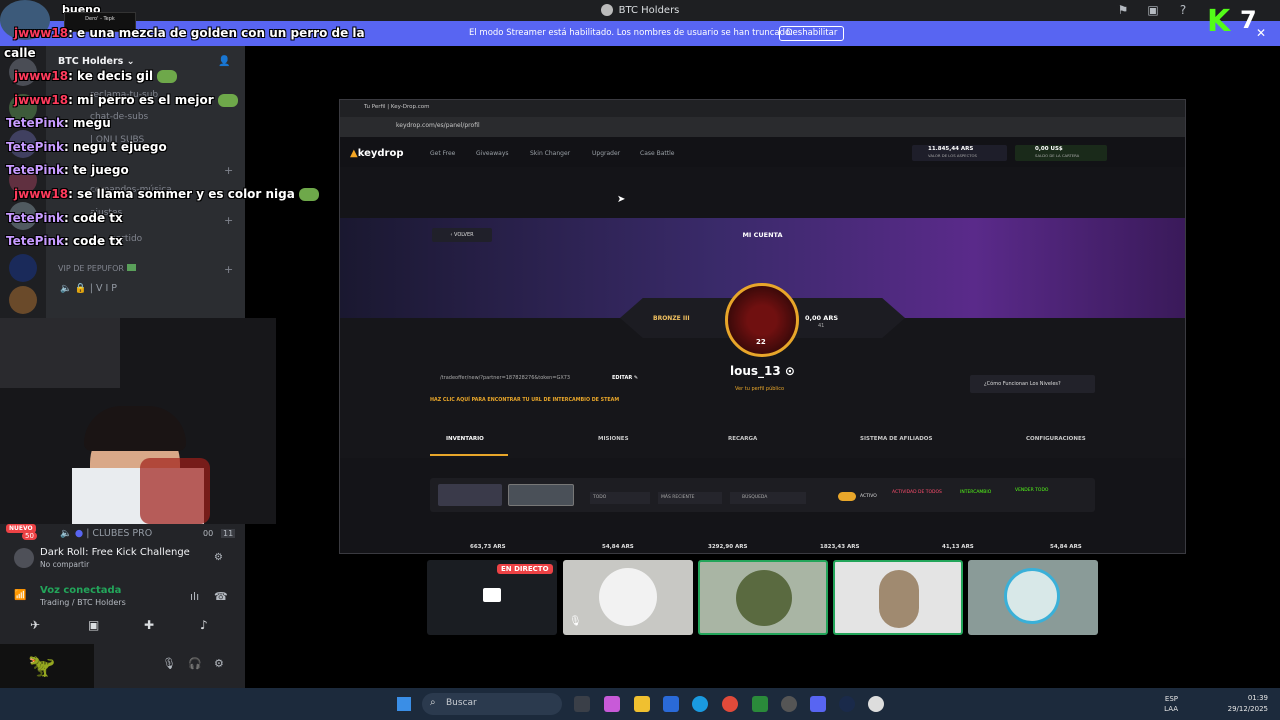 Image resolution: width=1280 pixels, height=720 pixels. I want to click on disconnect-icon: ☎, so click(221, 596).